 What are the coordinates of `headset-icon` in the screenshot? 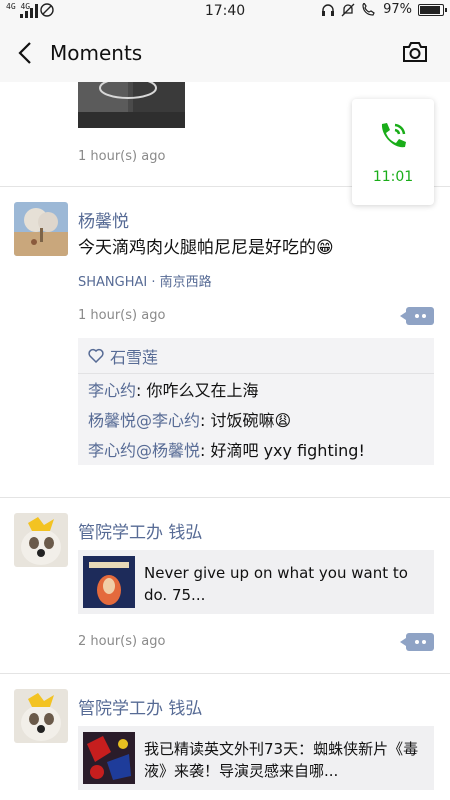 It's located at (328, 9).